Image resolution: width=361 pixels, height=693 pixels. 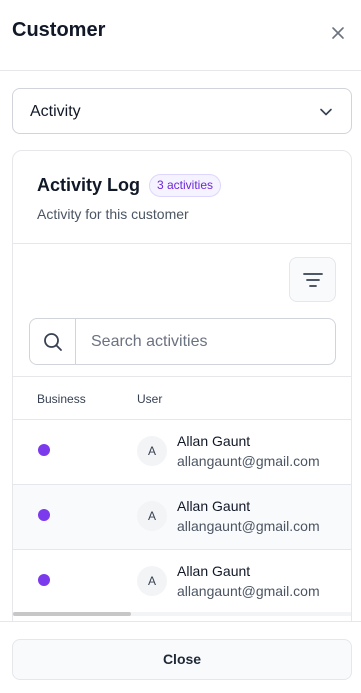 I want to click on search-icon-box, so click(x=53, y=341).